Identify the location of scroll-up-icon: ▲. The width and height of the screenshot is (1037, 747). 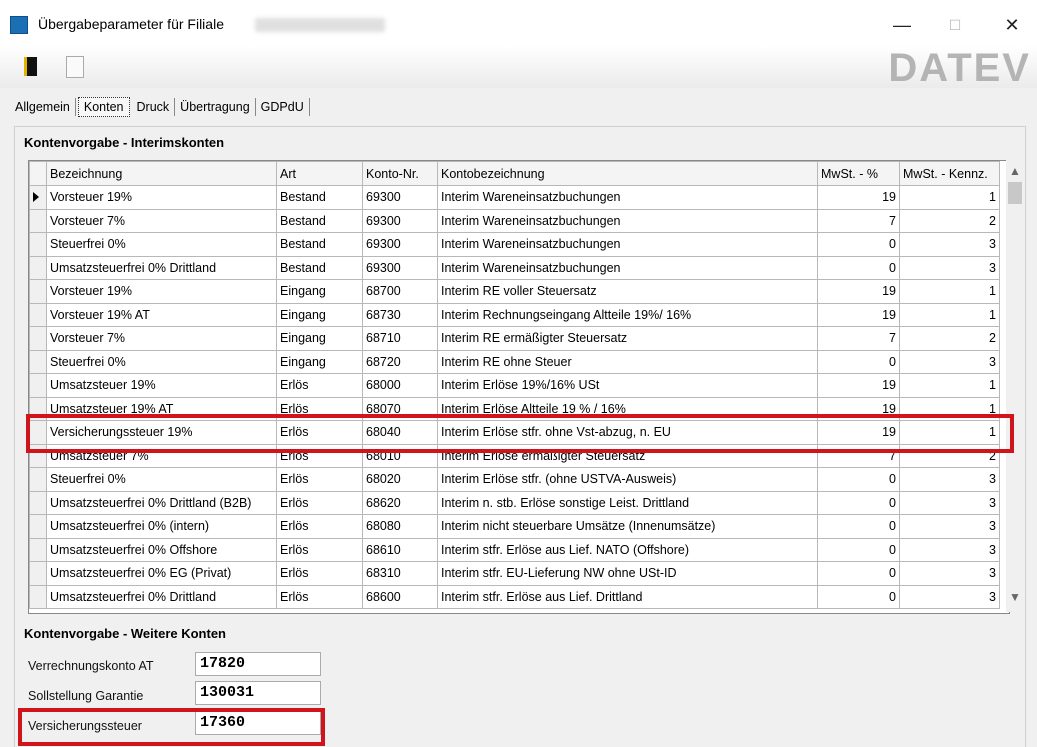
(1015, 171).